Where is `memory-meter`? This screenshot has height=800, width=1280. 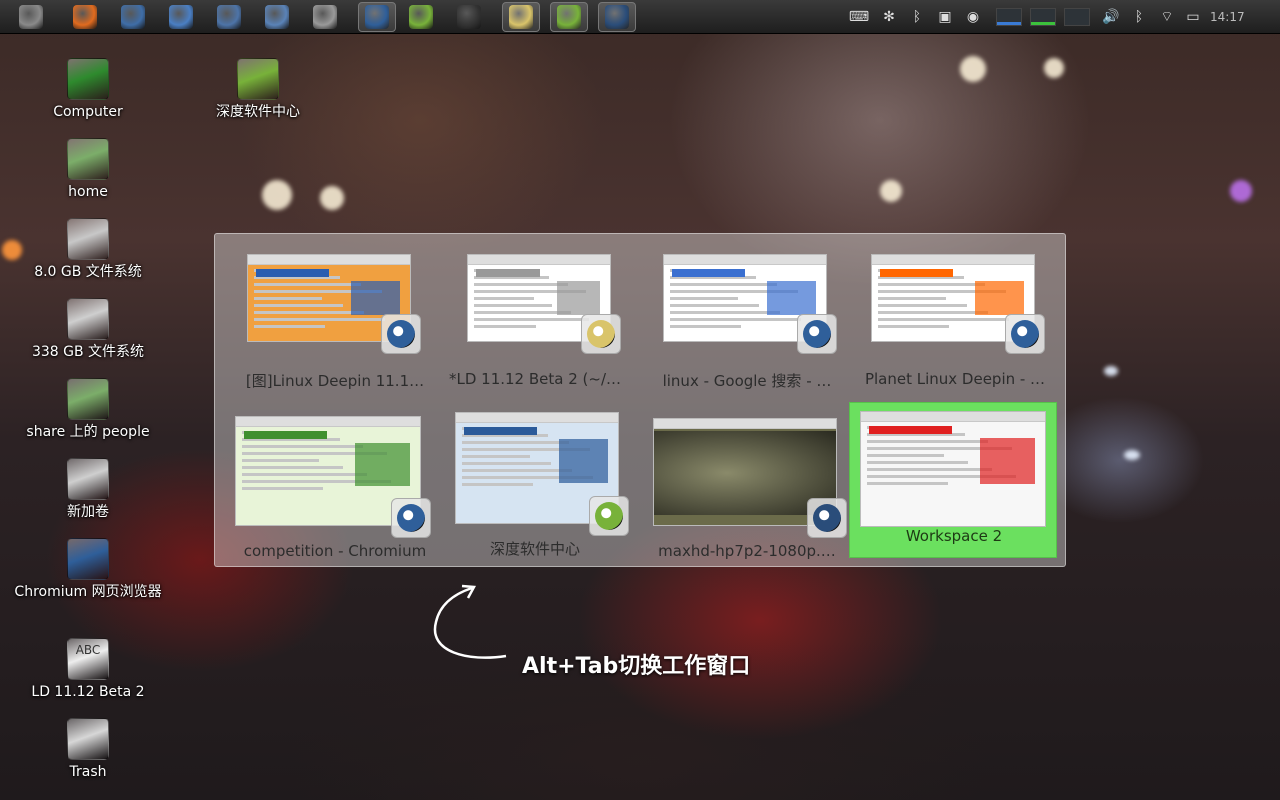 memory-meter is located at coordinates (1077, 17).